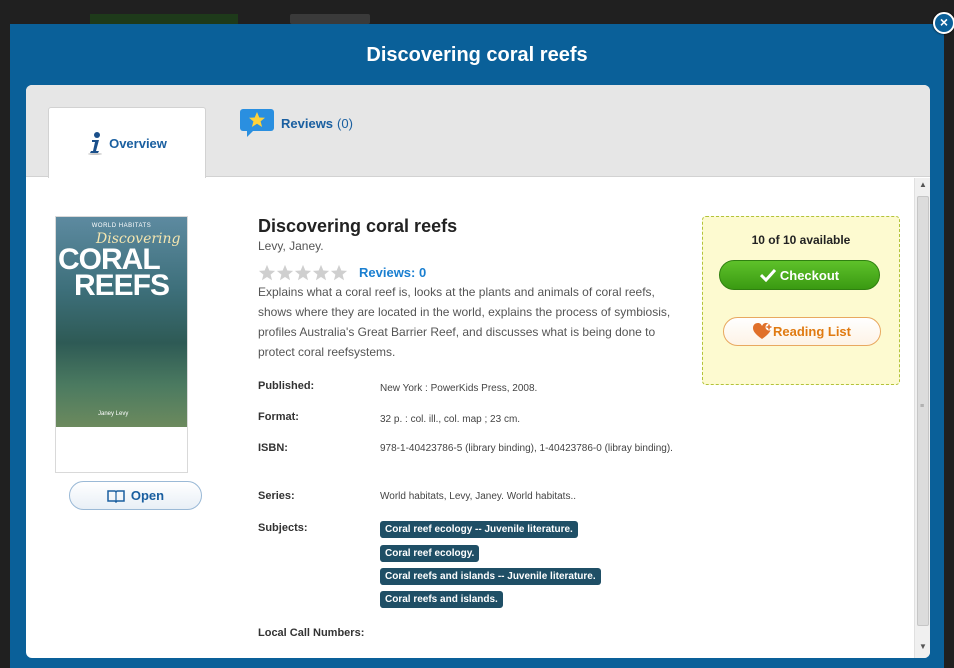 Image resolution: width=954 pixels, height=668 pixels. Describe the element at coordinates (809, 275) in the screenshot. I see `checkout-label: Checkout` at that location.